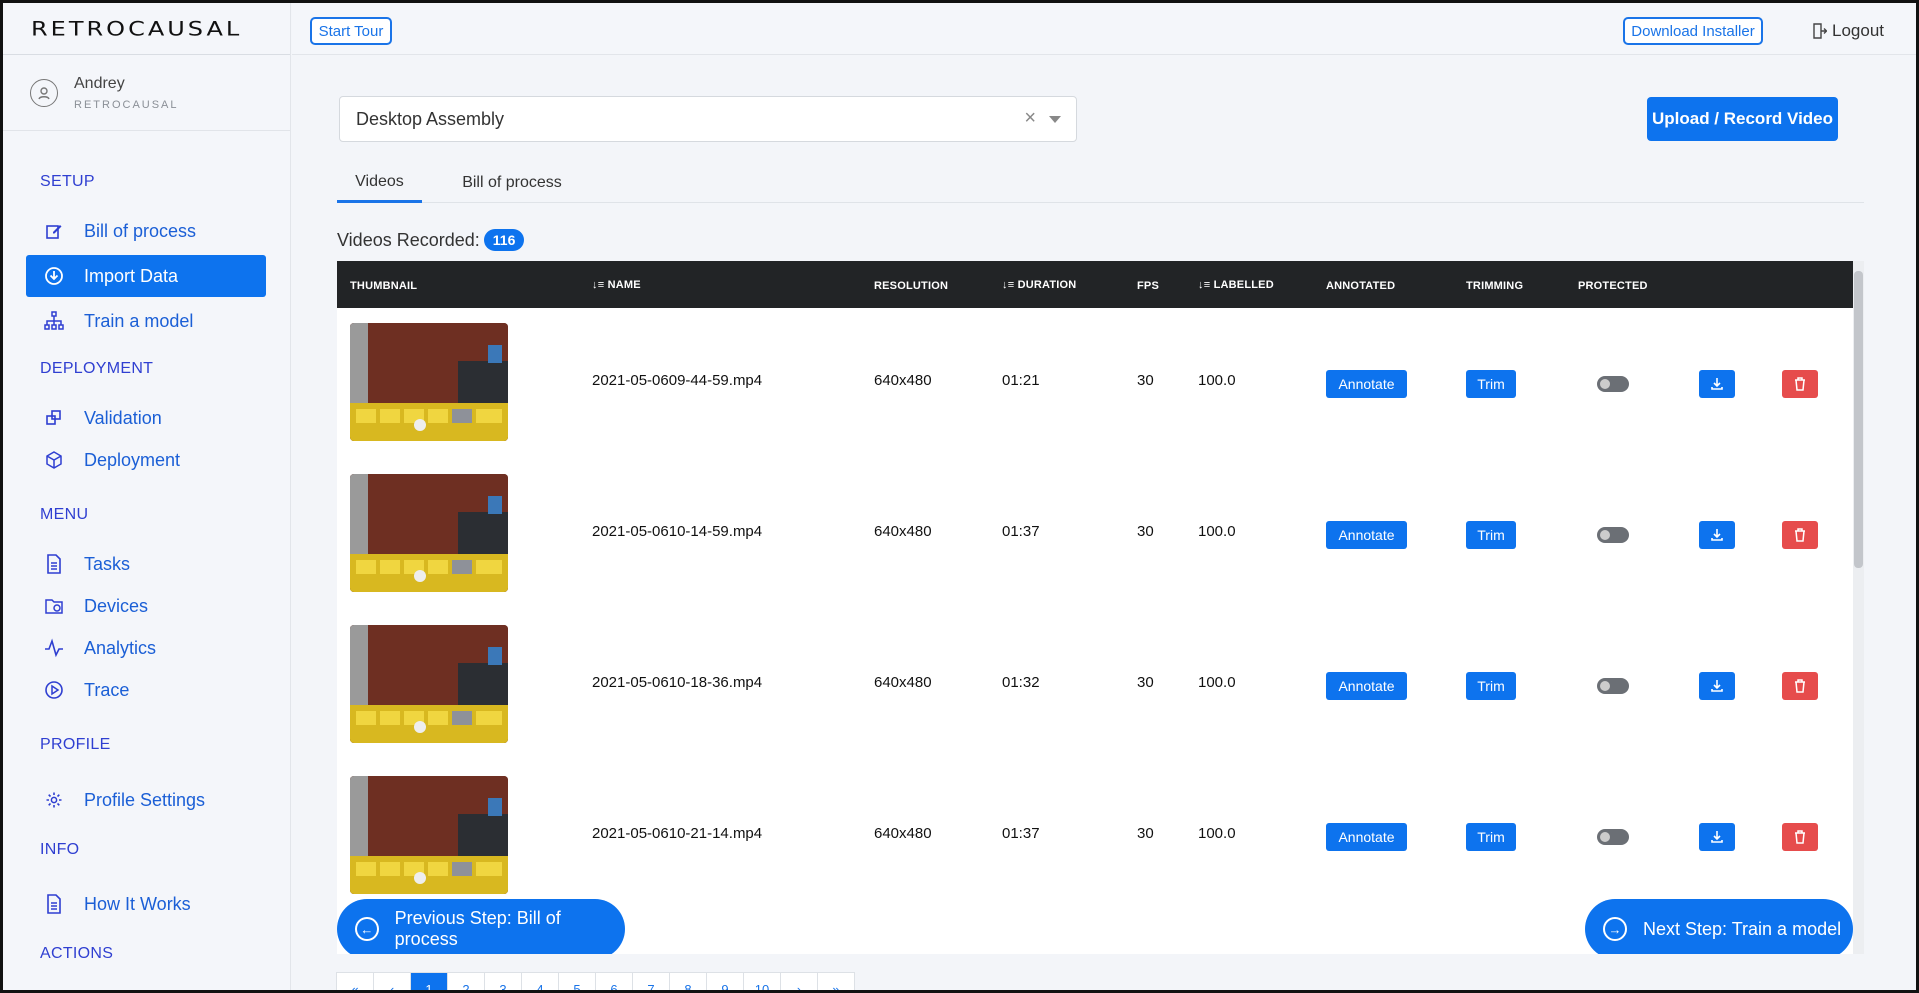  Describe the element at coordinates (512, 183) in the screenshot. I see `tab-bill-of-process: Bill of process` at that location.